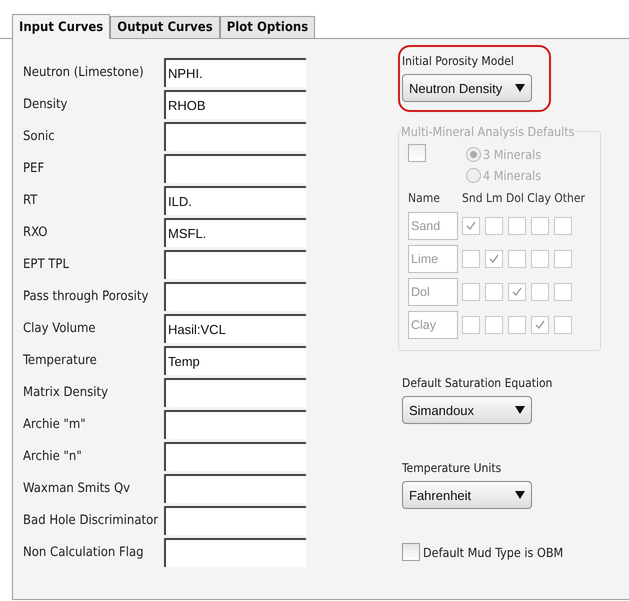 The width and height of the screenshot is (629, 601). Describe the element at coordinates (467, 88) in the screenshot. I see `dropdown: Neutron Density` at that location.